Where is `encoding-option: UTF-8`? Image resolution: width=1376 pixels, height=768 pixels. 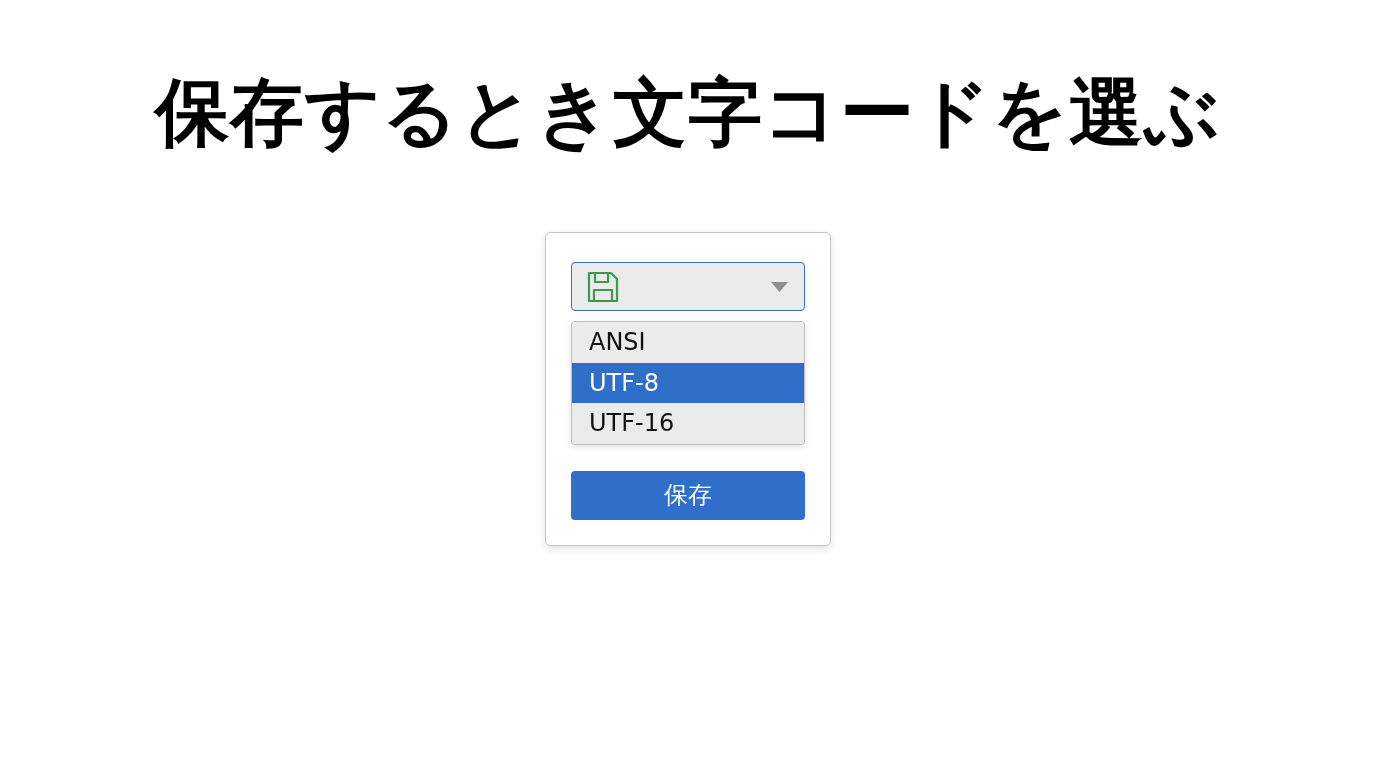 encoding-option: UTF-8 is located at coordinates (688, 382).